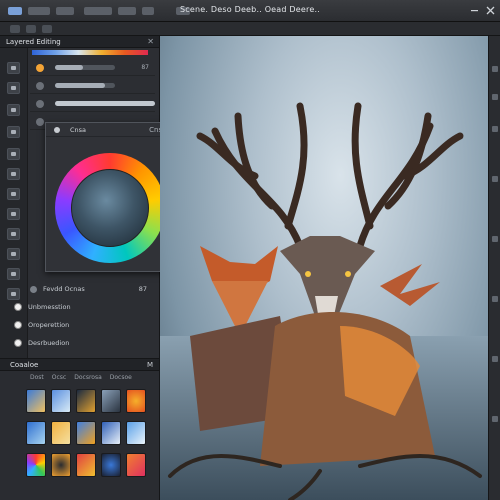 This screenshot has width=500, height=500. I want to click on color-picker-popup: Cnsa Cnsr, so click(108, 197).